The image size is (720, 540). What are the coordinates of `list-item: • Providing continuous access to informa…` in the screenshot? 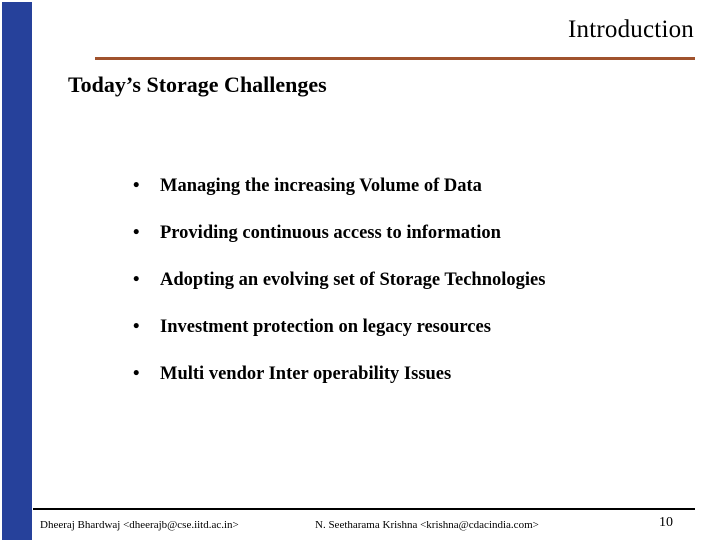 It's located at (391, 233).